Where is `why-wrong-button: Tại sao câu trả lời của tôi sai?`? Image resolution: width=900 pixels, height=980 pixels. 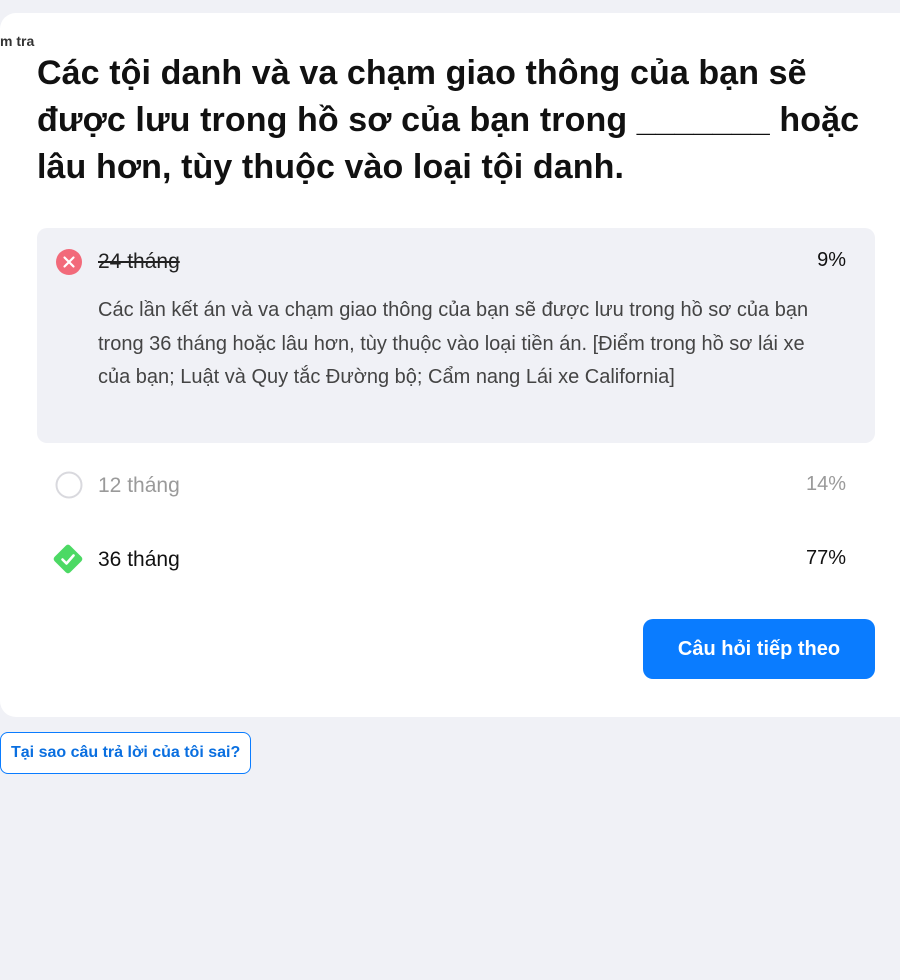 why-wrong-button: Tại sao câu trả lời của tôi sai? is located at coordinates (126, 753).